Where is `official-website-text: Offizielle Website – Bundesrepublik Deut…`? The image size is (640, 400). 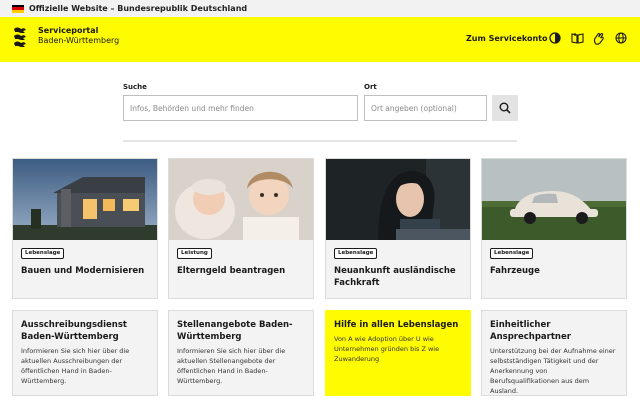
official-website-text: Offizielle Website – Bundesrepublik Deut… is located at coordinates (138, 8).